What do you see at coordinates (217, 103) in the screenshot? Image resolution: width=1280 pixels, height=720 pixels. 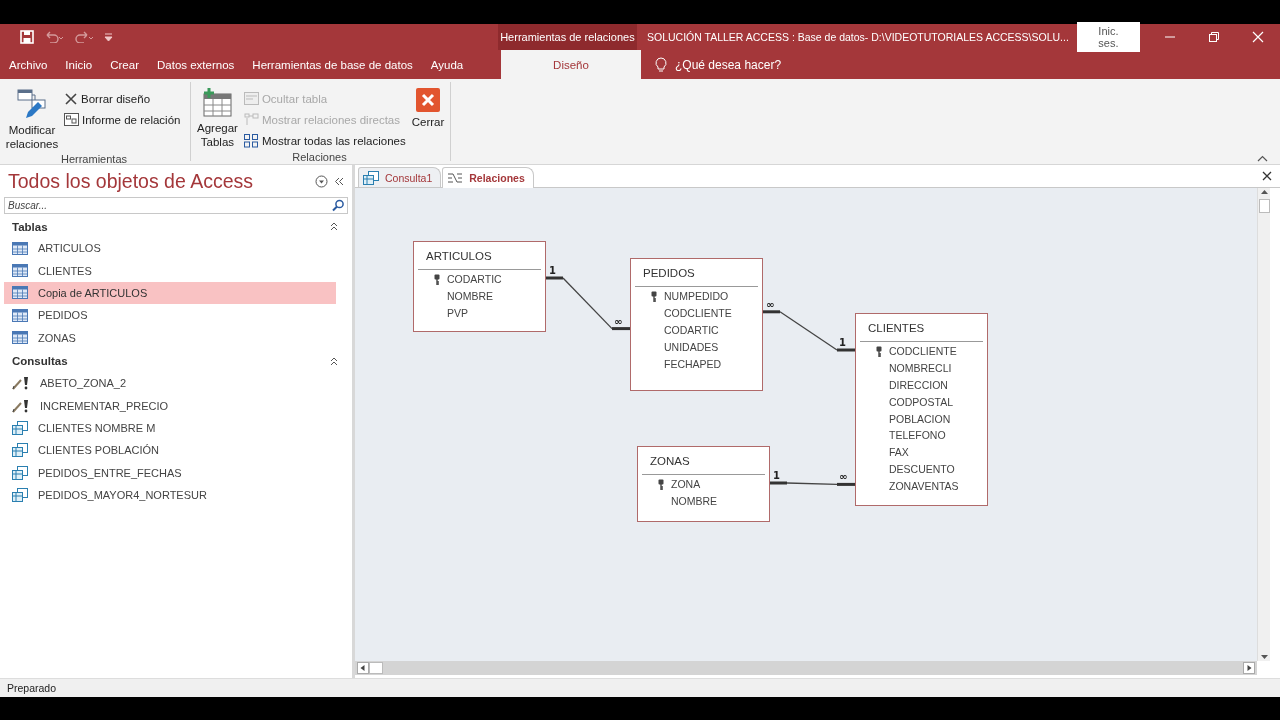 I see `add-table-icon` at bounding box center [217, 103].